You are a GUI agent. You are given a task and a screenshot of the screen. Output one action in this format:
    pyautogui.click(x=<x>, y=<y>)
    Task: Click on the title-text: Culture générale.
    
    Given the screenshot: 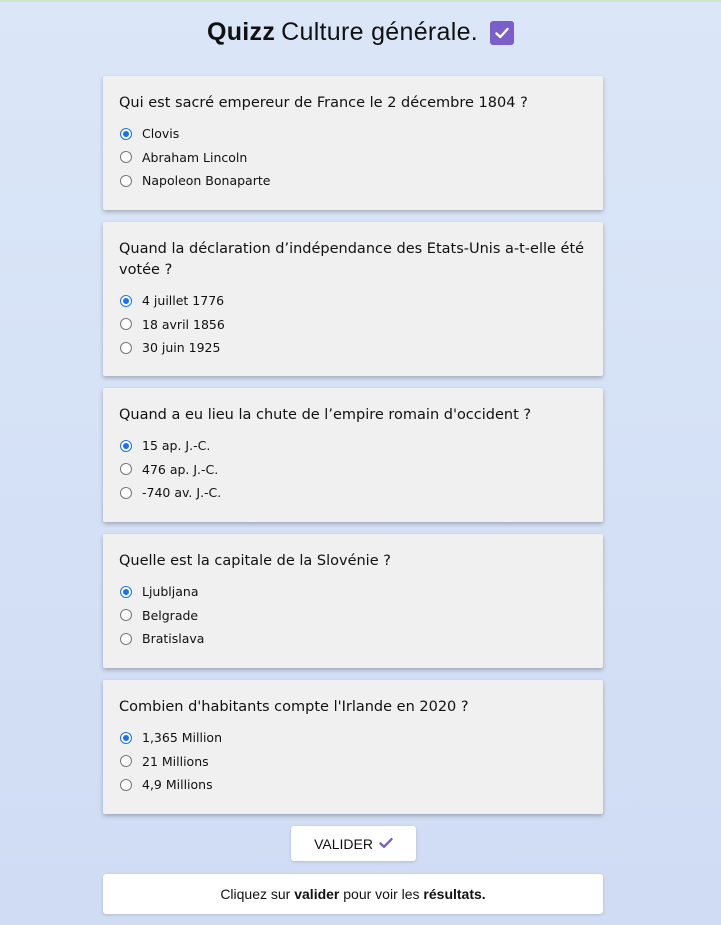 What is the action you would take?
    pyautogui.click(x=380, y=32)
    